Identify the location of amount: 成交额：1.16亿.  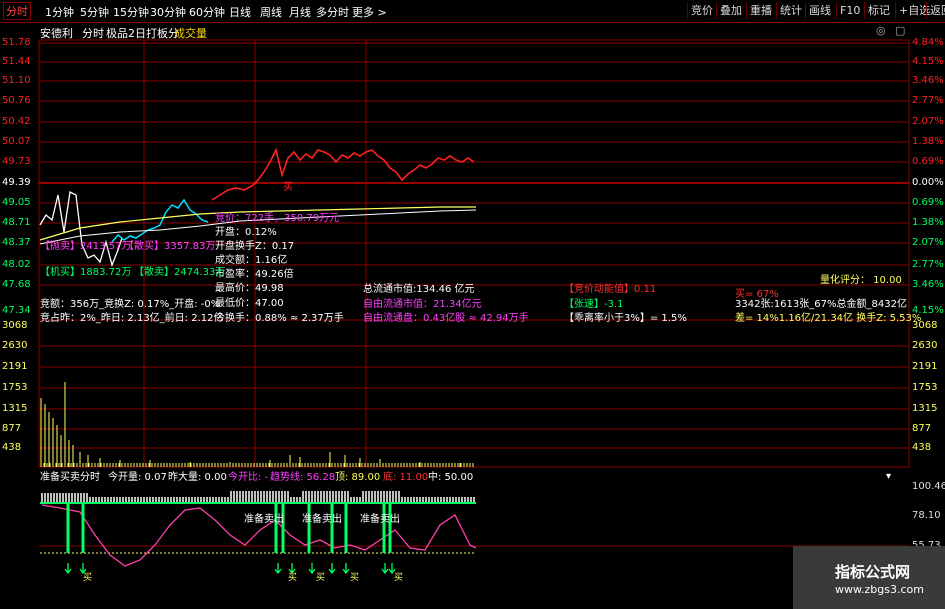
(251, 260).